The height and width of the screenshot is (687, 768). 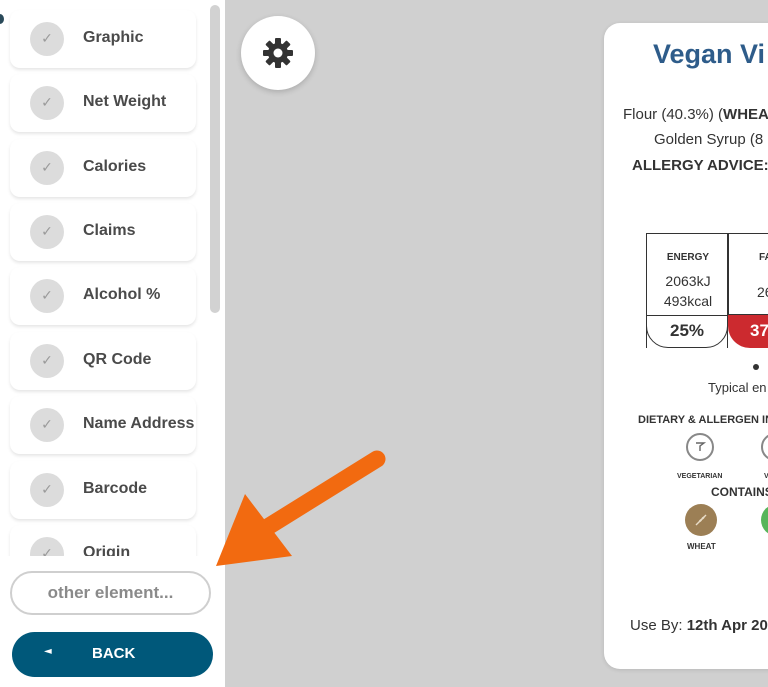 I want to click on sidebar-item-label: Barcode, so click(x=115, y=488).